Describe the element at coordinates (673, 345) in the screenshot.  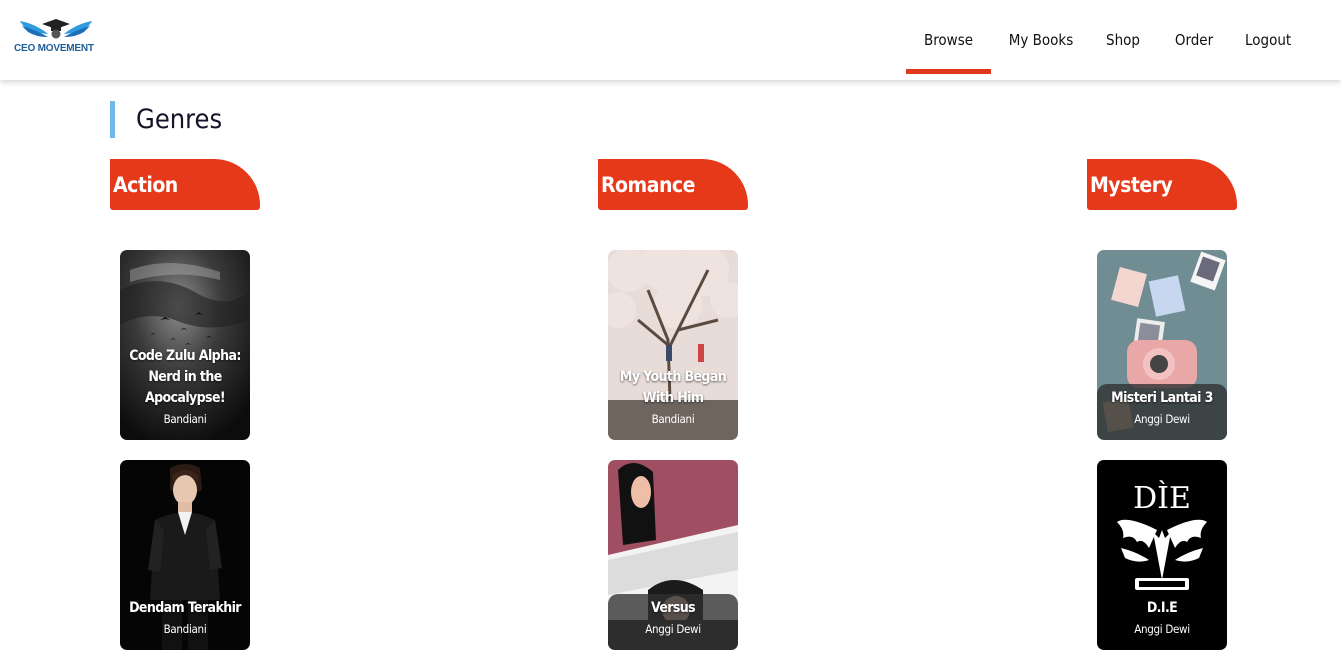
I see `book-card: My Youth Began With Him Bandiani` at that location.